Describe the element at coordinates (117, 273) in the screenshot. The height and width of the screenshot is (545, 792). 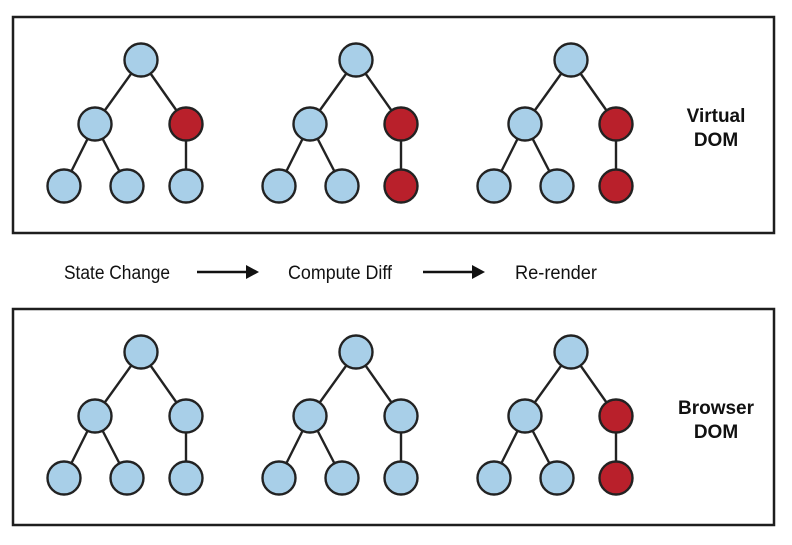
I see `step-state-change: State Change` at that location.